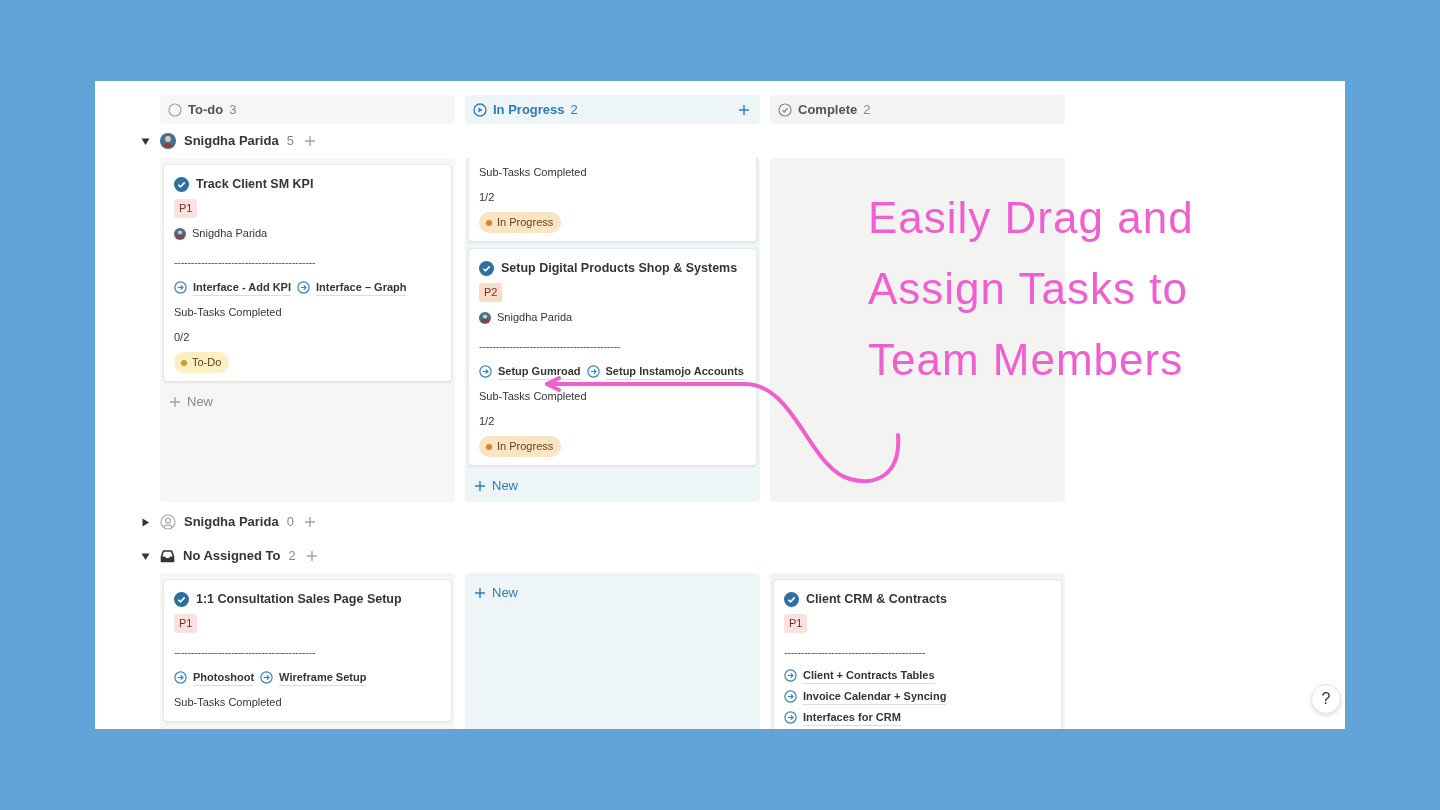 The width and height of the screenshot is (1440, 810). Describe the element at coordinates (612, 200) in the screenshot. I see `task-card: Sub-Tasks Completed 1/2 In Progress` at that location.